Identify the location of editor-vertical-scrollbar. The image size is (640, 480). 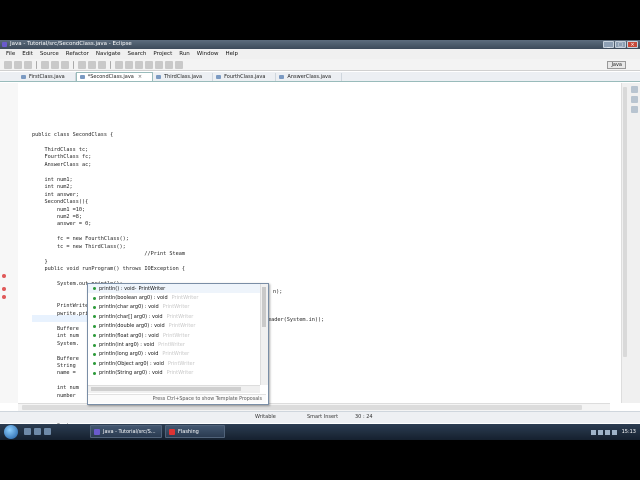
(624, 243).